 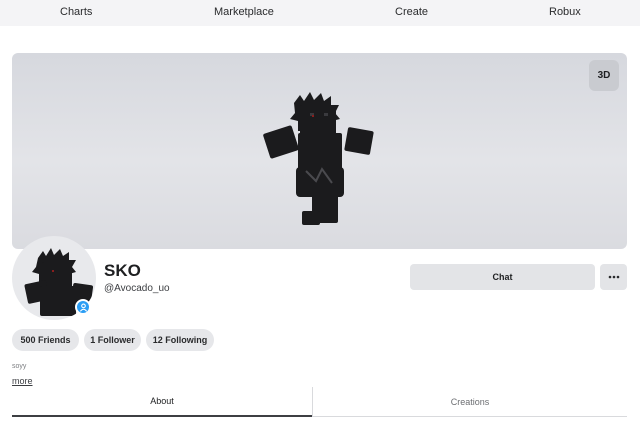 I want to click on username: @Avocado_uo, so click(x=137, y=288).